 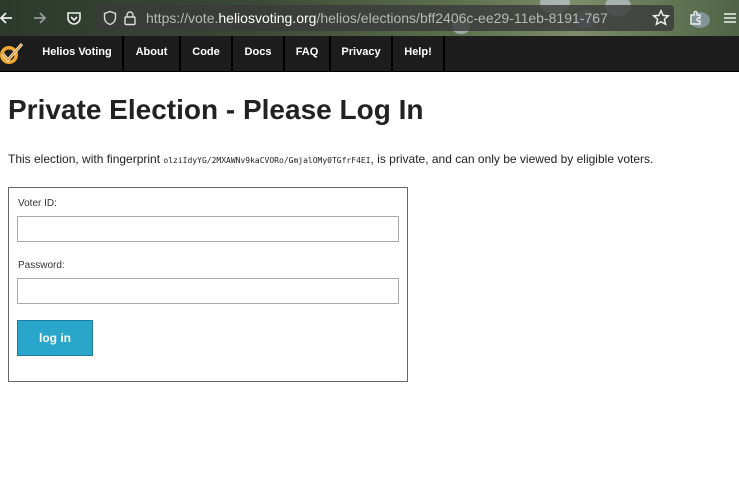 I want to click on intro-text-before: This election, with fingerprint, so click(x=86, y=159).